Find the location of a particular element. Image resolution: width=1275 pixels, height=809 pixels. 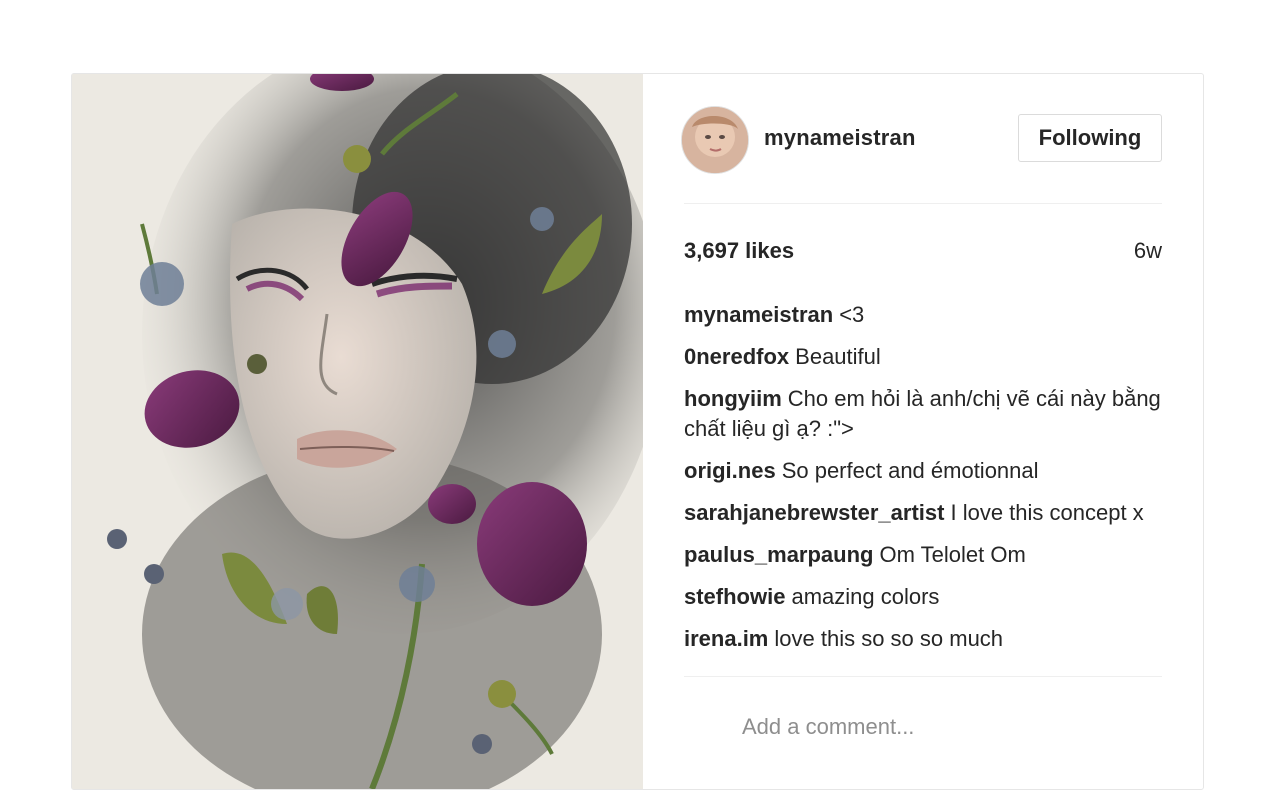

comment-item: irena.im love this so so so much is located at coordinates (923, 639).